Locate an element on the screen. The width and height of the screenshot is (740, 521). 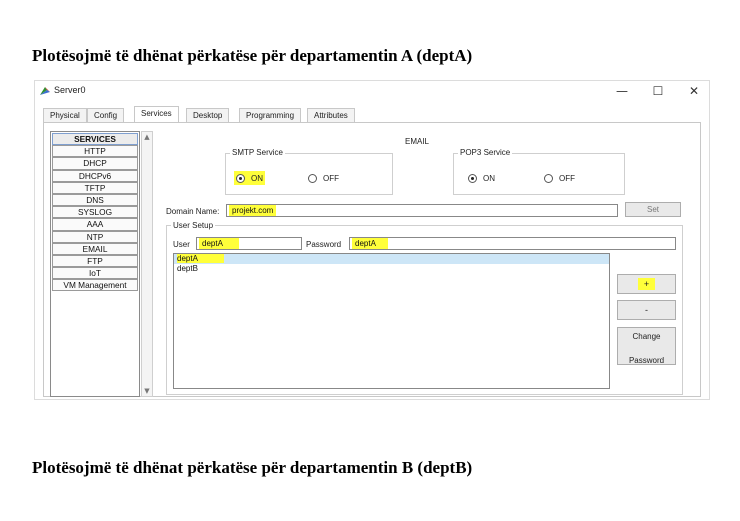
remove-user-button: - is located at coordinates (646, 310).